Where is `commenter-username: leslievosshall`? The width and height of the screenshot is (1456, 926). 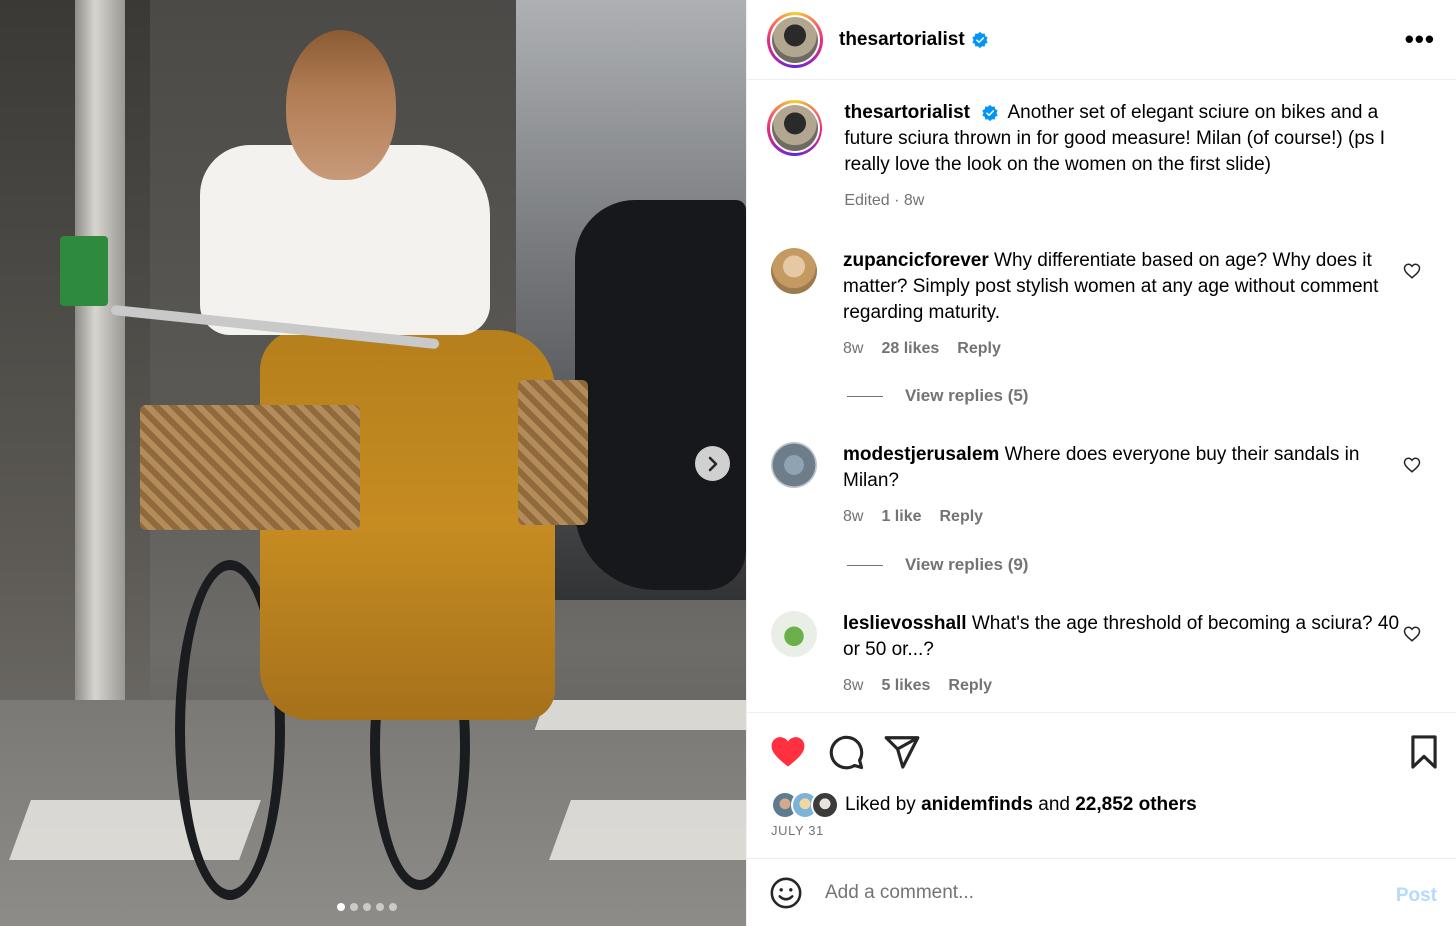 commenter-username: leslievosshall is located at coordinates (905, 623).